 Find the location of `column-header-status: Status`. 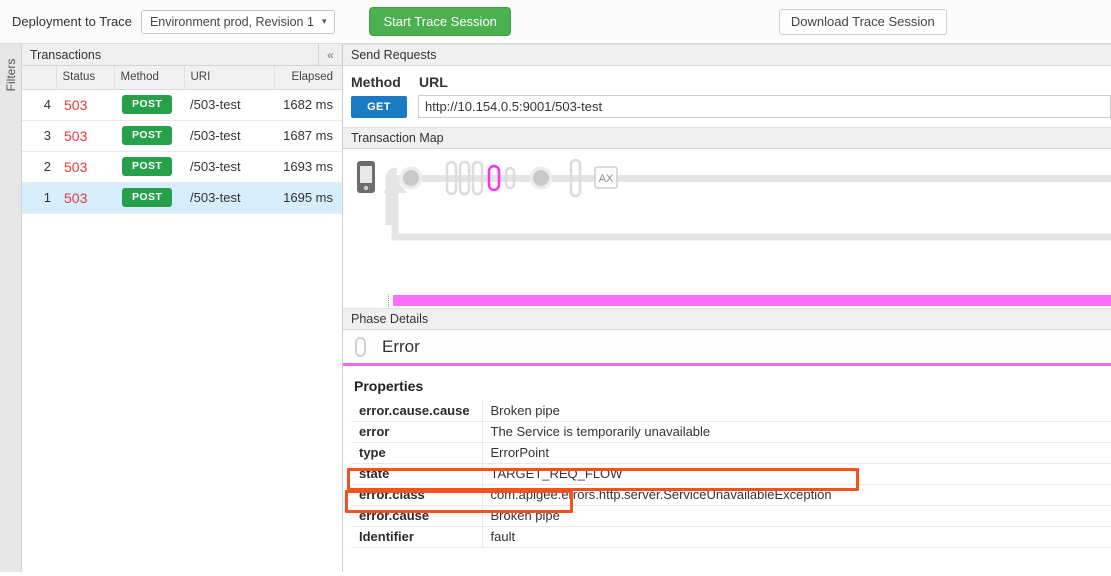

column-header-status: Status is located at coordinates (85, 78).